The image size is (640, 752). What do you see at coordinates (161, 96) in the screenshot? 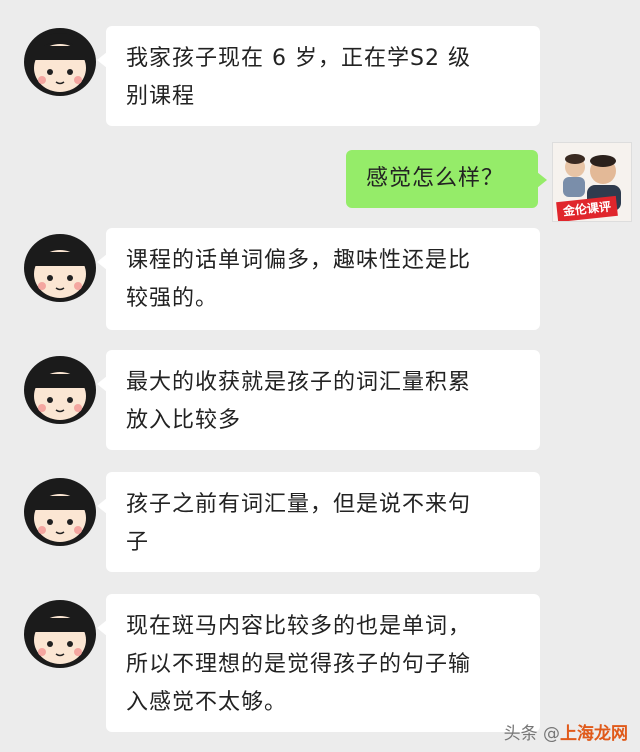
I see `message-line: 别课程` at bounding box center [161, 96].